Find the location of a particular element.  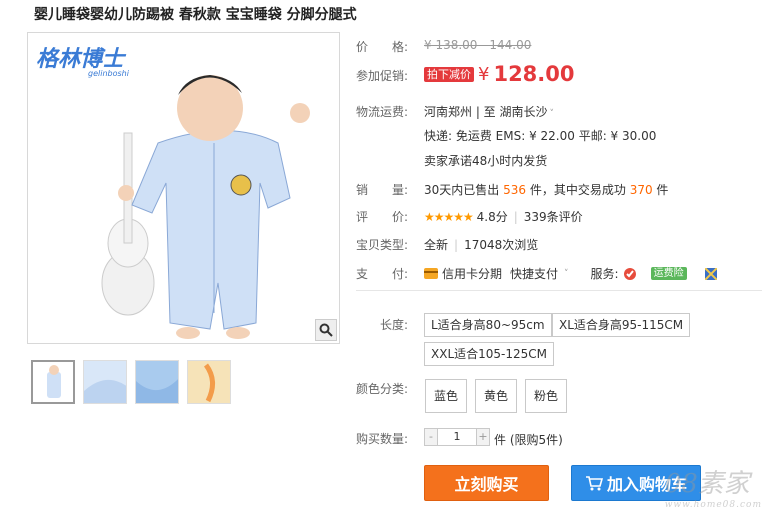

sales-info: 30天内已售出 536 件，其中交易成功 370 件 is located at coordinates (546, 189).